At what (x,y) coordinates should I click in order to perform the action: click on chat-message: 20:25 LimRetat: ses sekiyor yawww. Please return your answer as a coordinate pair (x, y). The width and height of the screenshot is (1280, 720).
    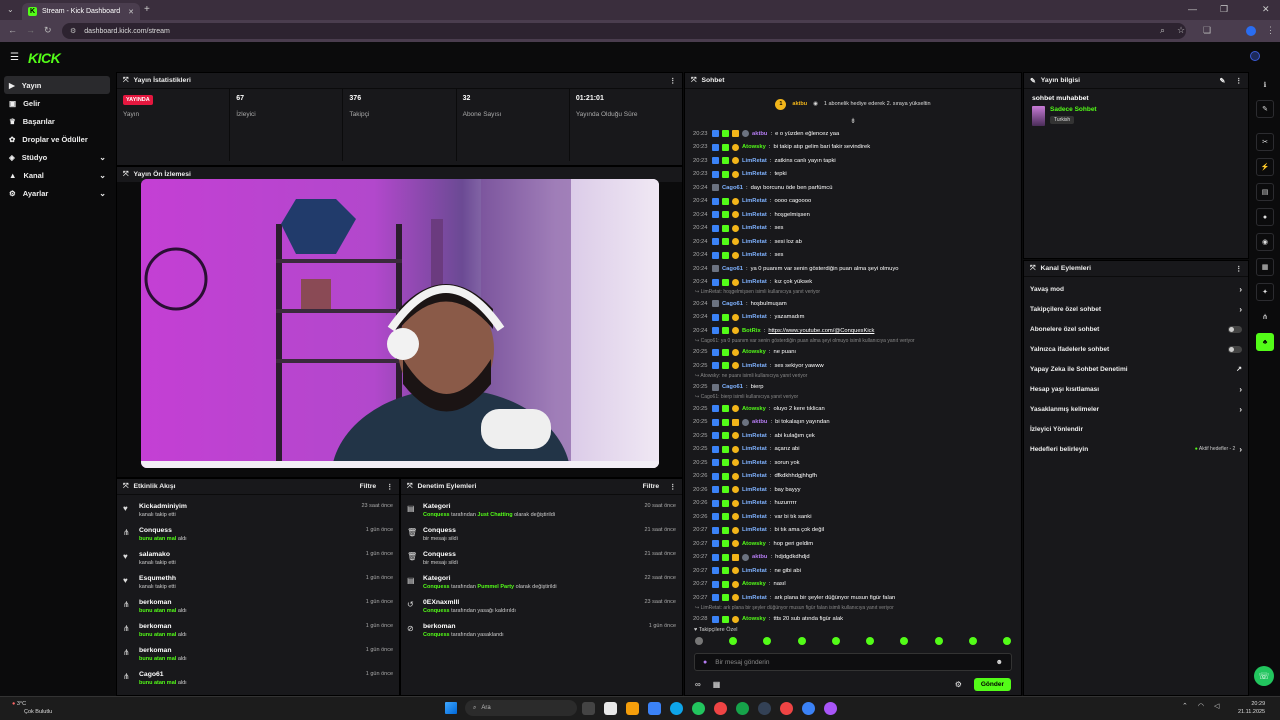
    Looking at the image, I should click on (853, 366).